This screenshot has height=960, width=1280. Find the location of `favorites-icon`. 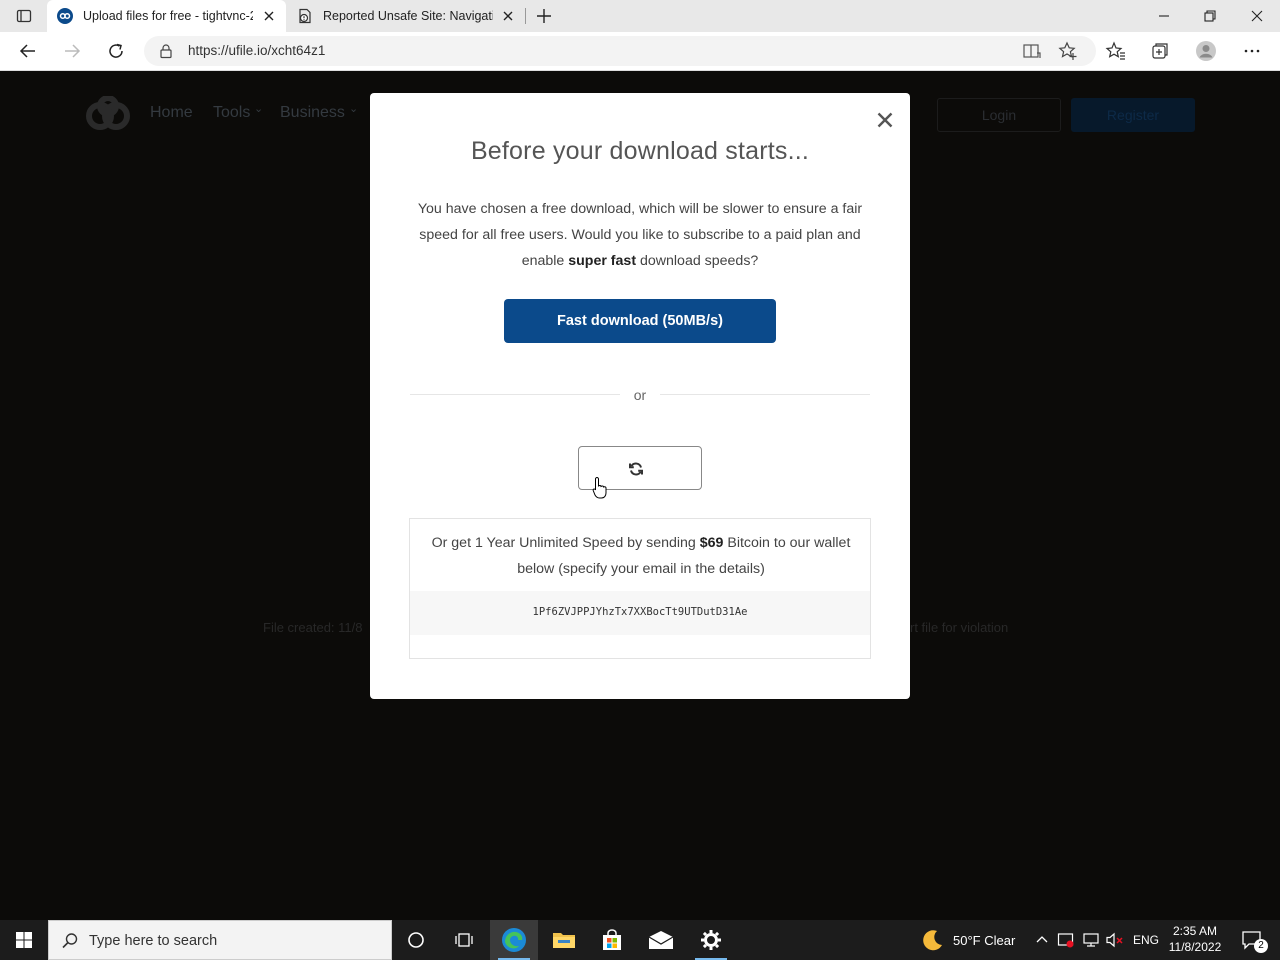

favorites-icon is located at coordinates (1116, 51).